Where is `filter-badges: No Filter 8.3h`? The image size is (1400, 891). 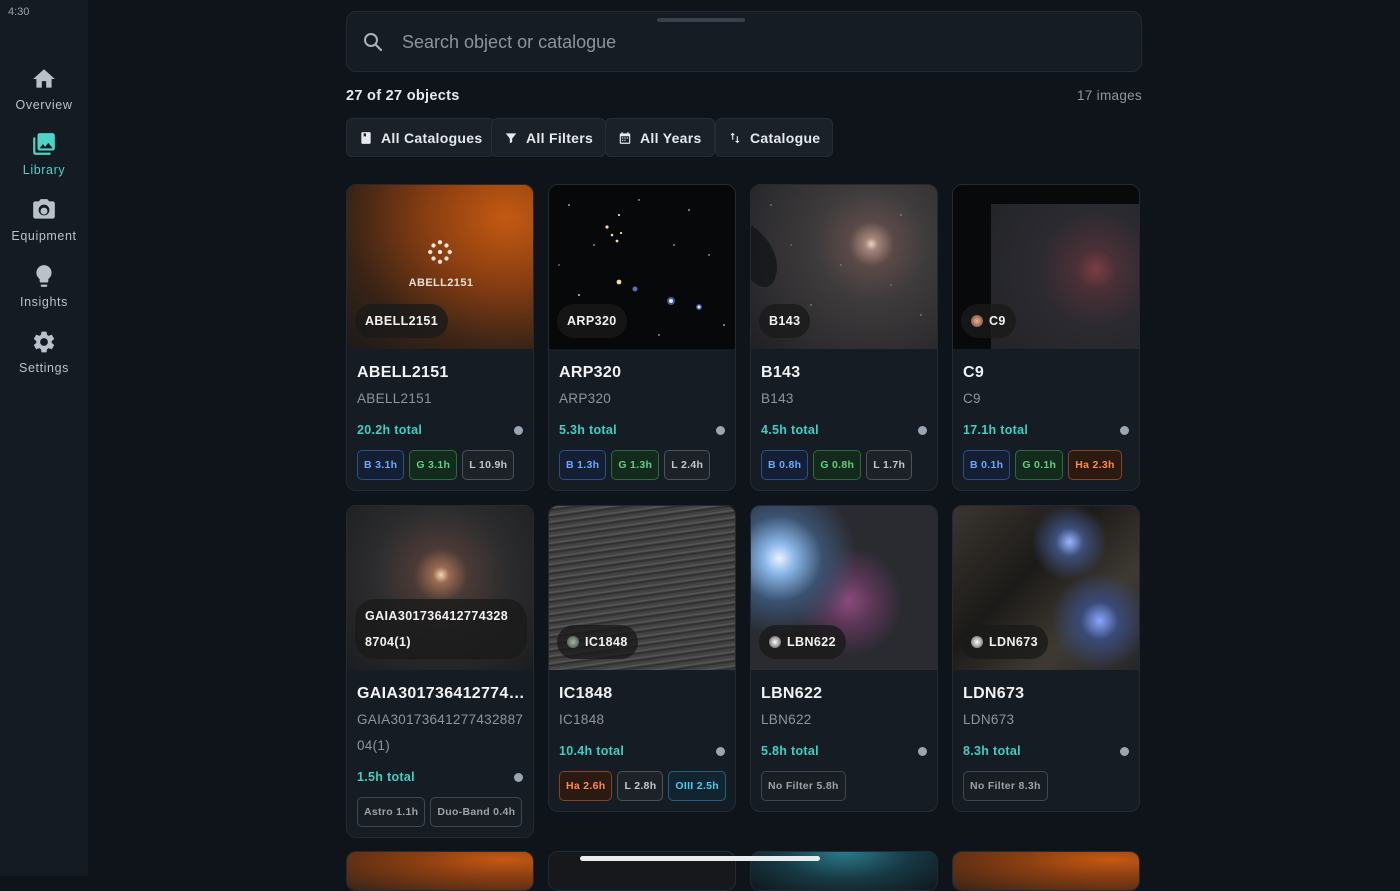 filter-badges: No Filter 8.3h is located at coordinates (1005, 786).